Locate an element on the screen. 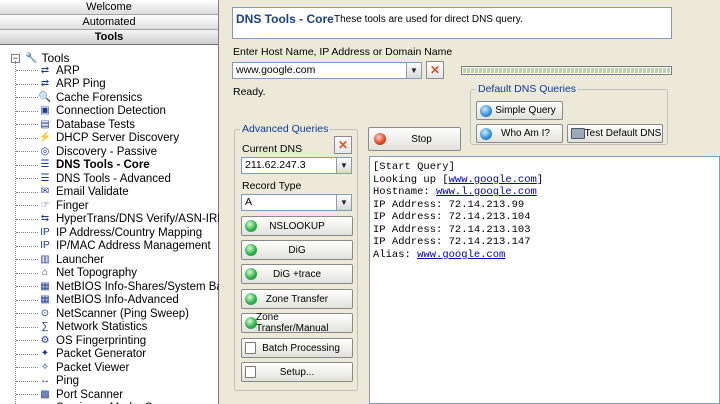 This screenshot has height=404, width=720. dns-core-icon: ☰ is located at coordinates (45, 165).